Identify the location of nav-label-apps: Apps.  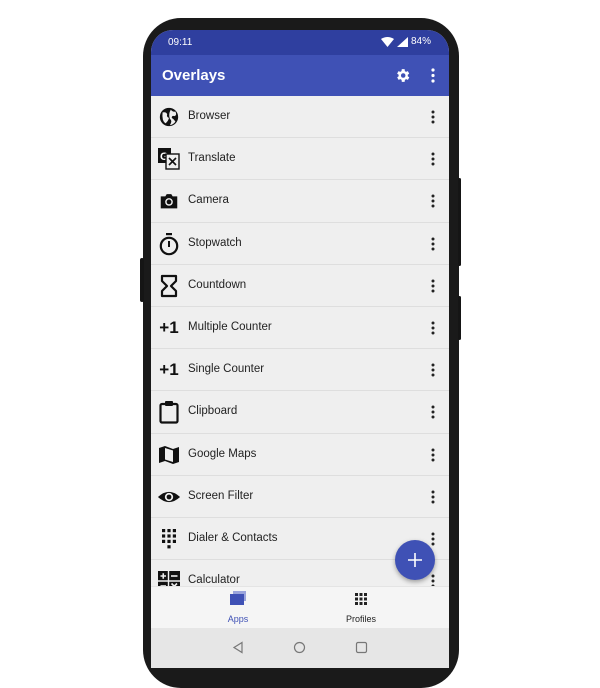
(238, 619).